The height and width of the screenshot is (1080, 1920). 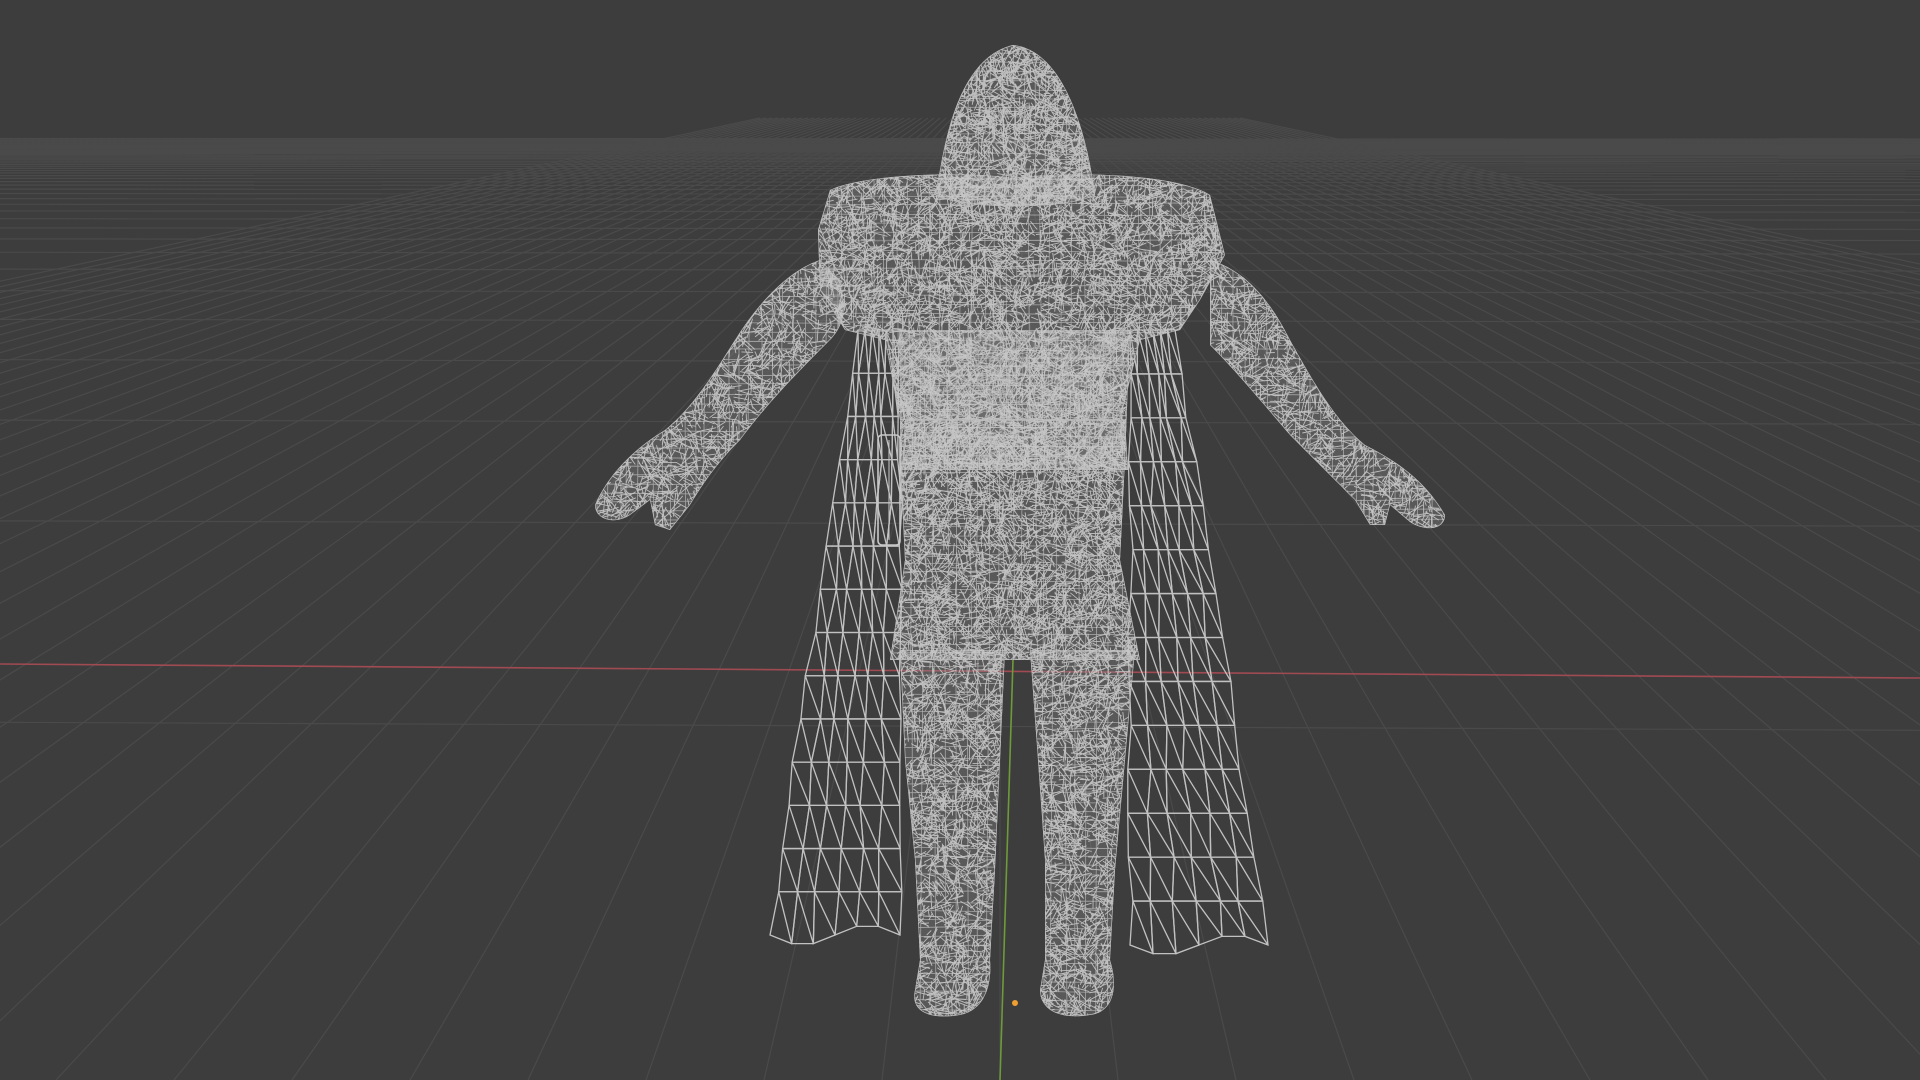 What do you see at coordinates (1327, 394) in the screenshot?
I see `right-arm-mesh` at bounding box center [1327, 394].